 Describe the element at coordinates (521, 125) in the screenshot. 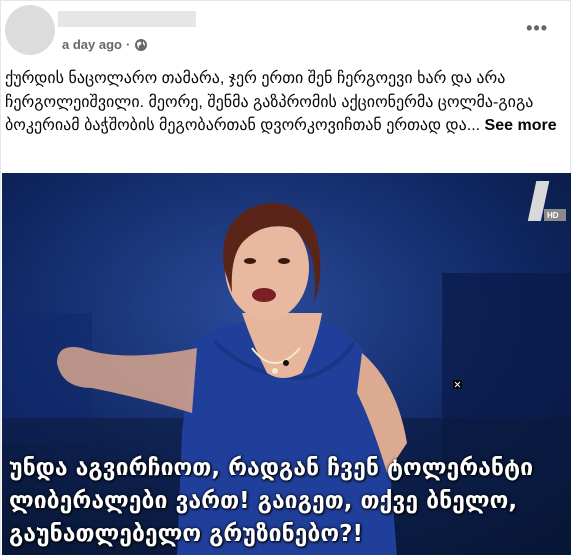

I see `see-more-link: See more` at that location.